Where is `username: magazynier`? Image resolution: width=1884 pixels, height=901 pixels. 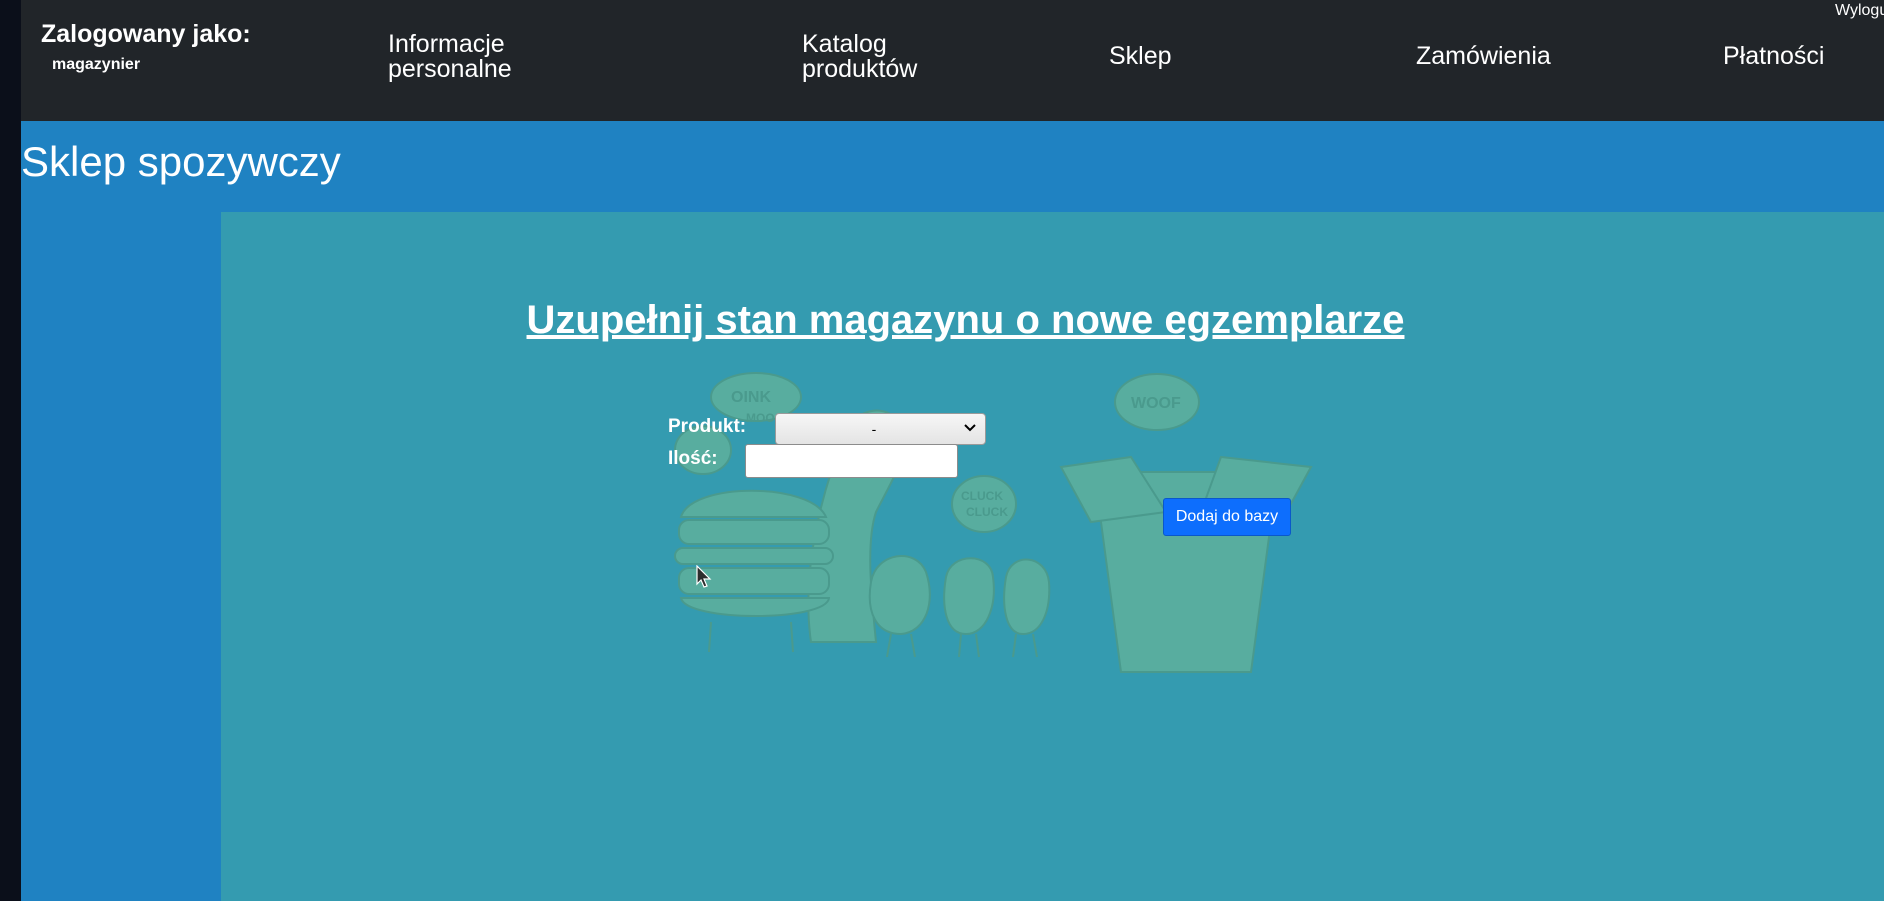 username: magazynier is located at coordinates (96, 64).